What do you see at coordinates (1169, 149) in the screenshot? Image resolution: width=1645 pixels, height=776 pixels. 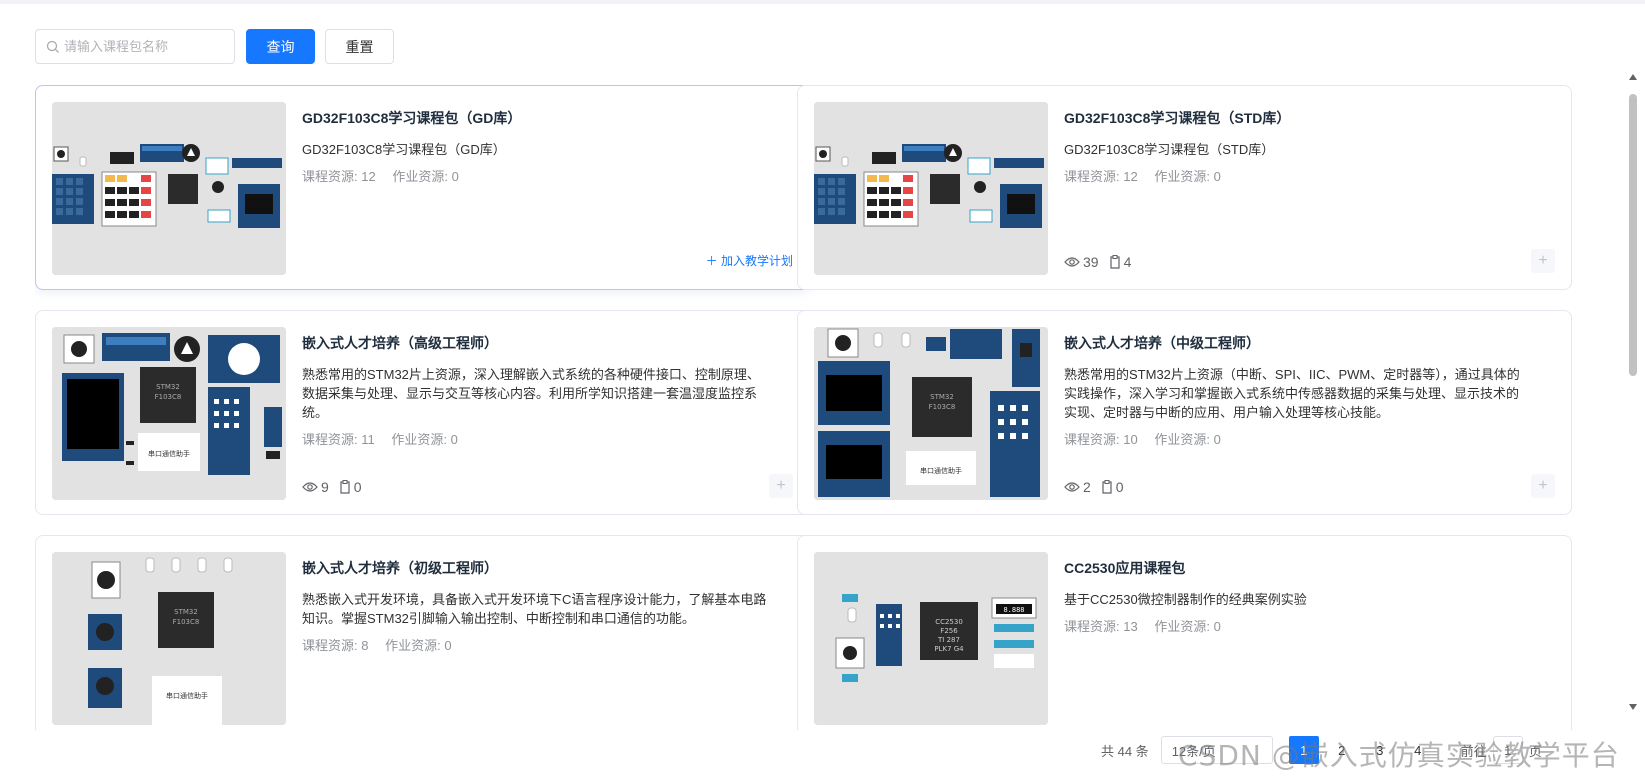 I see `course-description: GD32F103C8学习课程包（STD库）` at bounding box center [1169, 149].